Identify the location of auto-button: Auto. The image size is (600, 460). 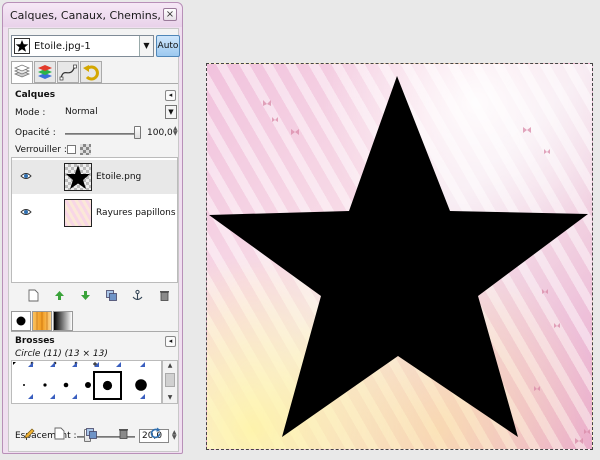
(168, 46).